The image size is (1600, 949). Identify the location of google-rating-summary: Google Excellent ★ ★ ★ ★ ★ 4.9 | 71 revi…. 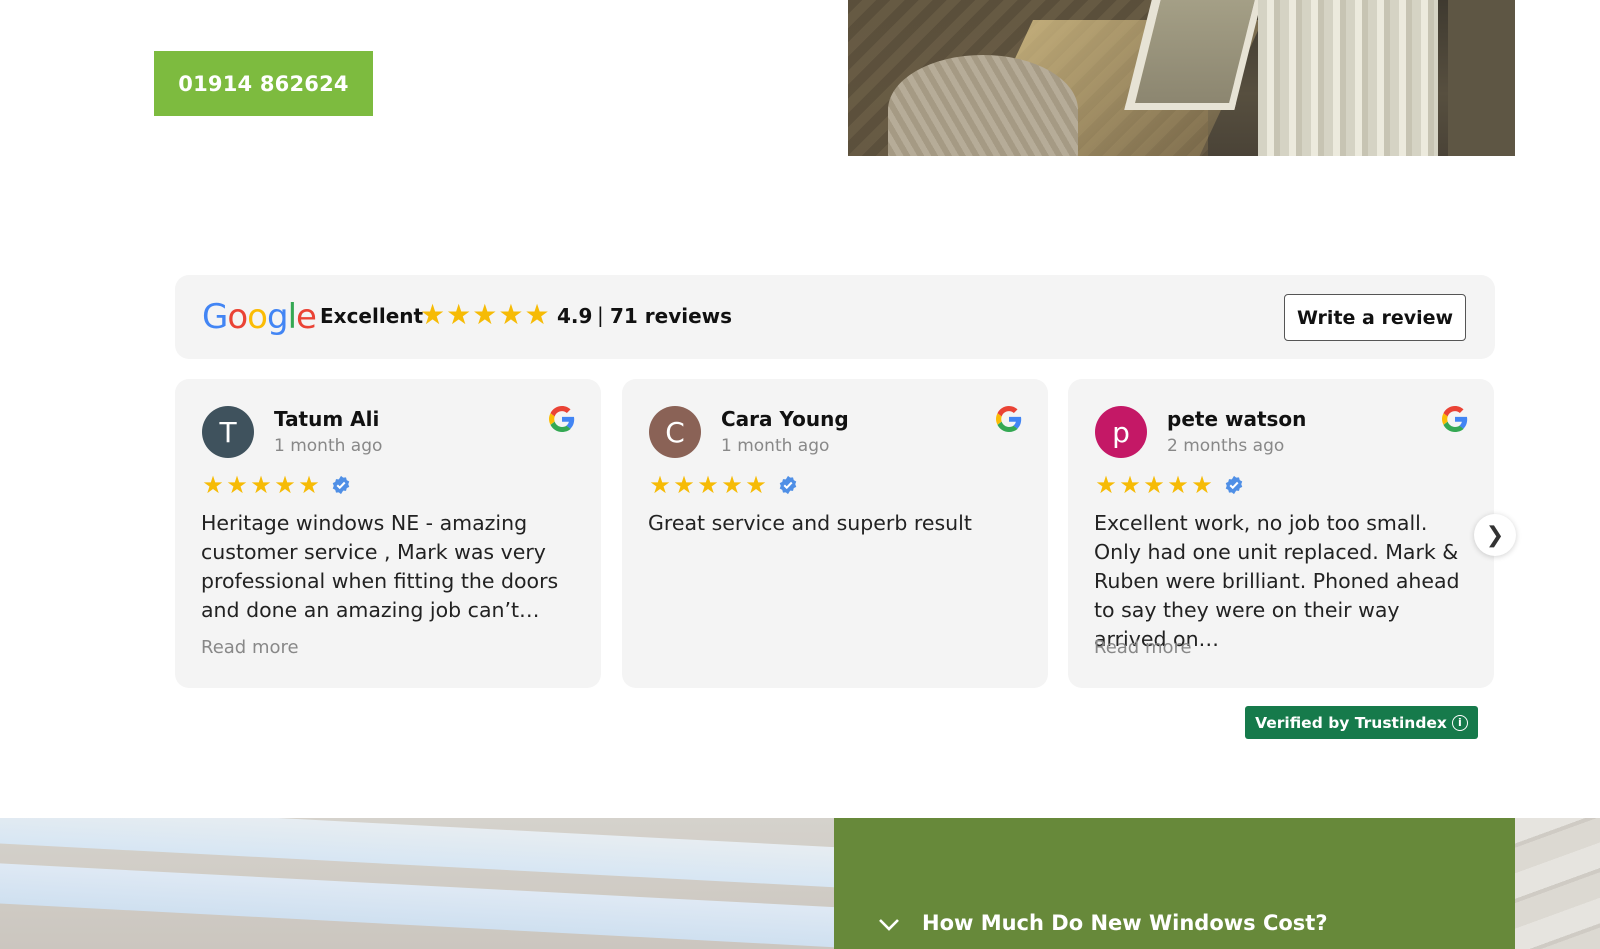
(835, 317).